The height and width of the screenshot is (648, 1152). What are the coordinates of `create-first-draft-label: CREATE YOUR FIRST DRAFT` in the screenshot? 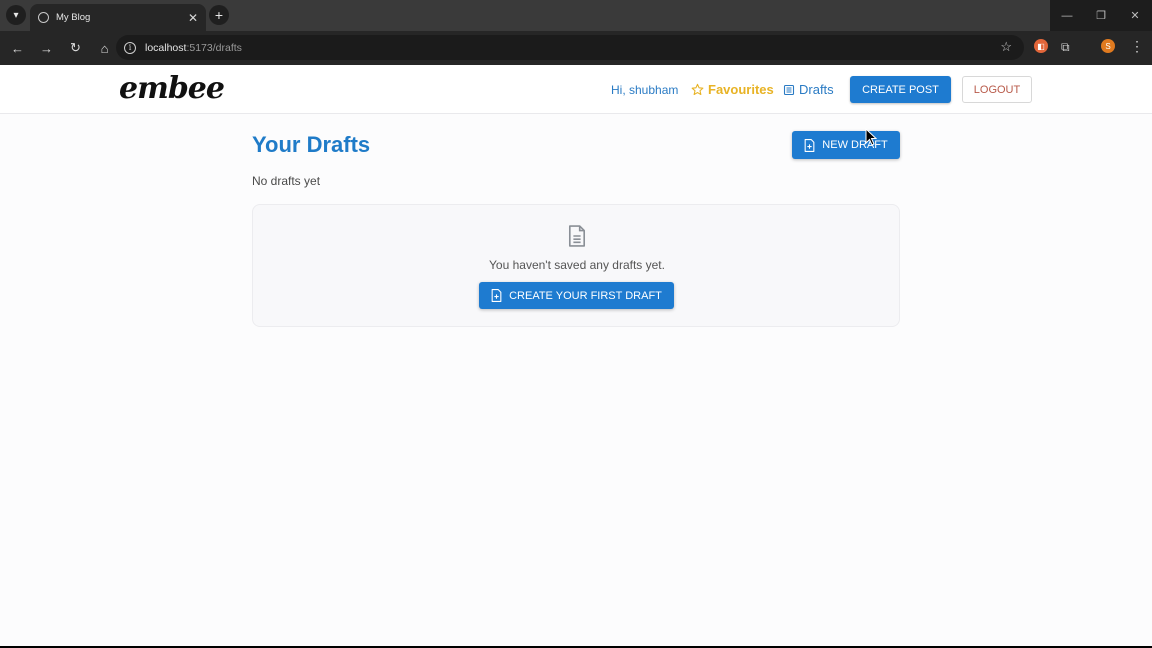 It's located at (585, 295).